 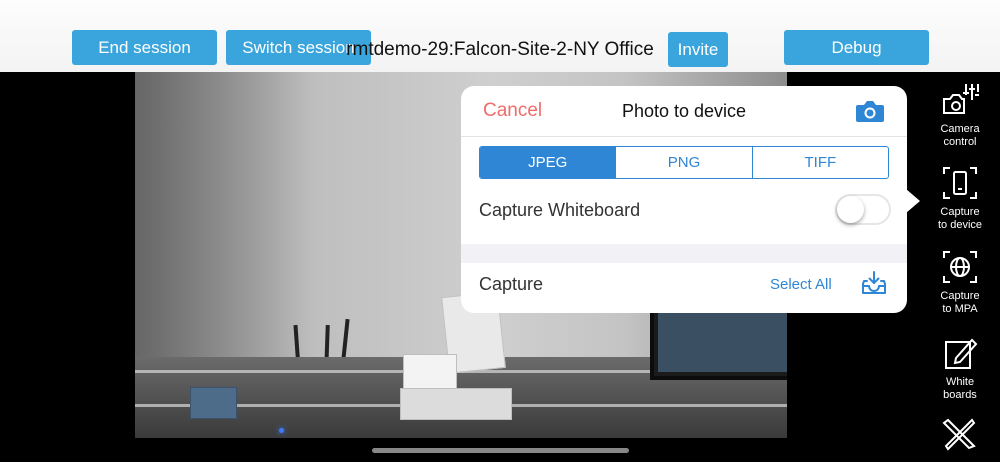 I want to click on popup-title: Photo to device, so click(x=684, y=111).